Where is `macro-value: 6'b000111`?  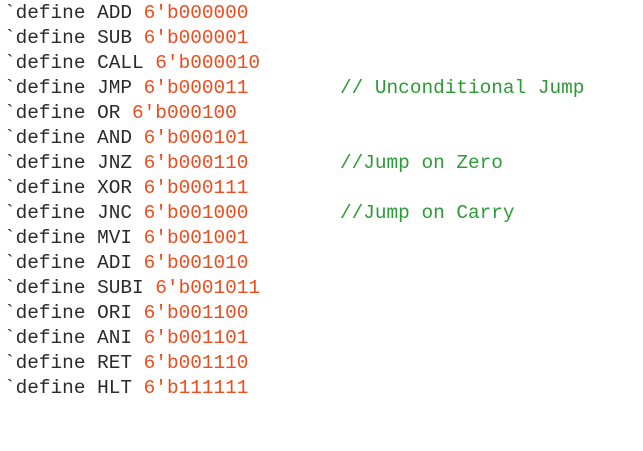
macro-value: 6'b000111 is located at coordinates (196, 188).